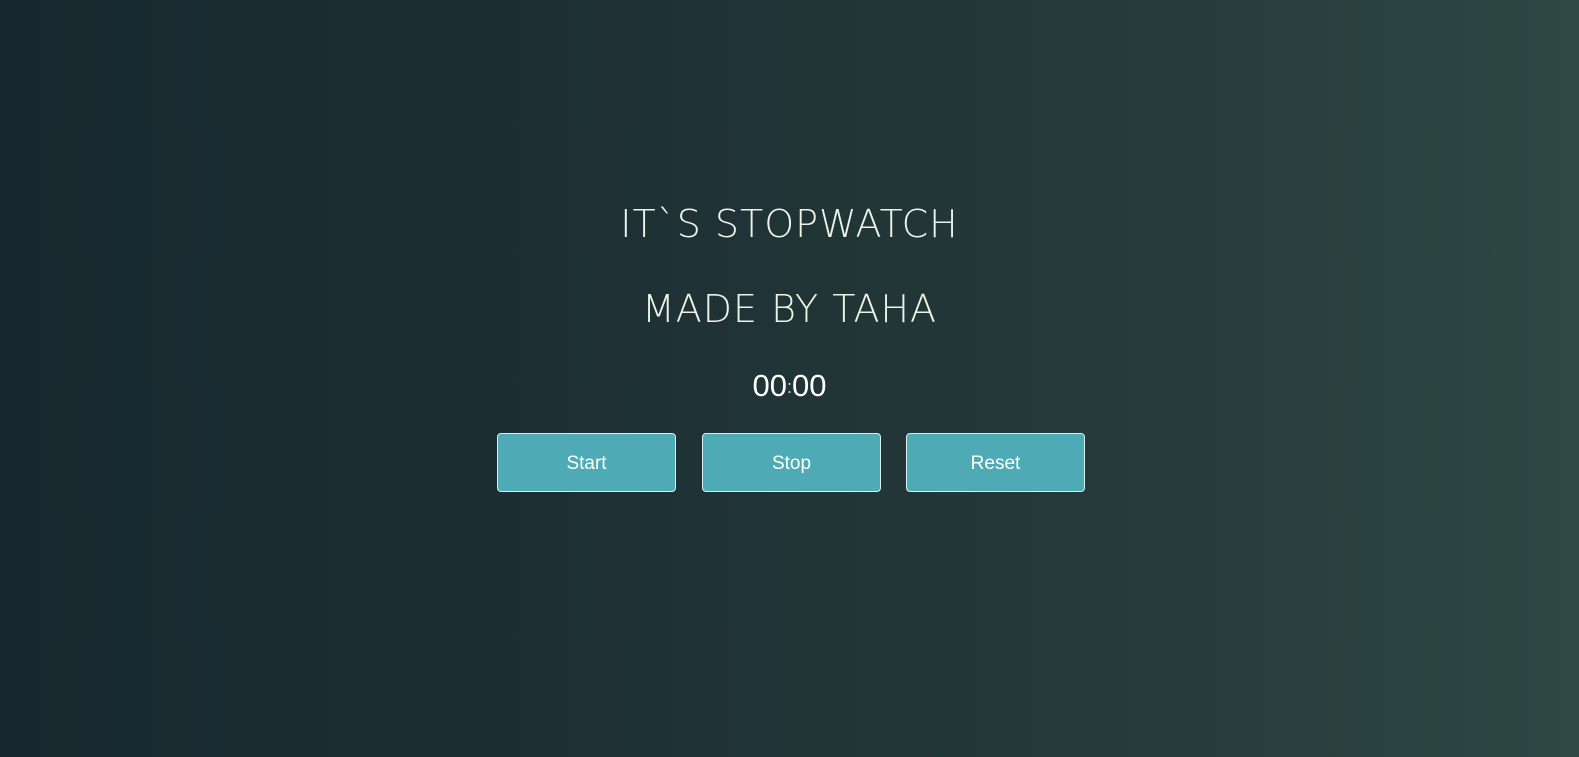  I want to click on start-button: Start, so click(586, 462).